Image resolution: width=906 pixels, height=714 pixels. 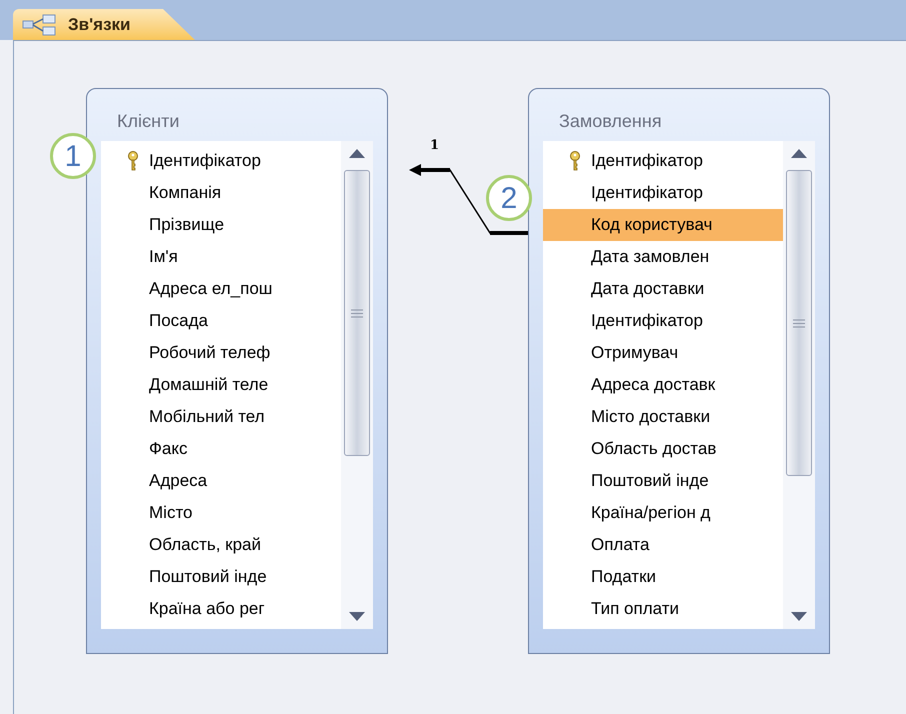 I want to click on relationships-icon, so click(x=39, y=25).